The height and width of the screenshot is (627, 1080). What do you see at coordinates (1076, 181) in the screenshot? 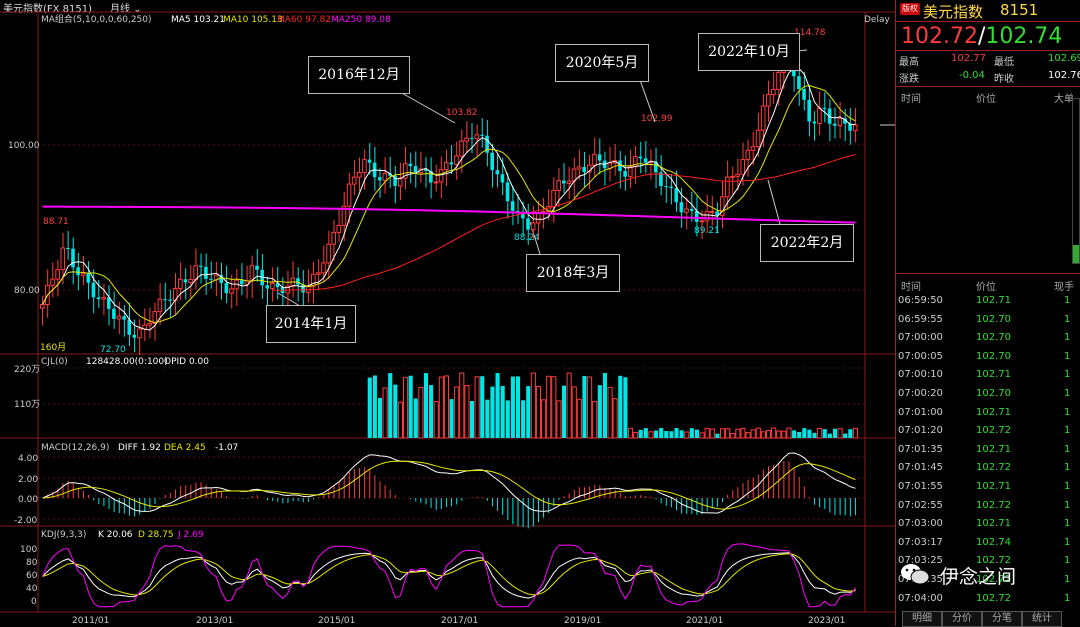
I see `mini-scrollbar` at bounding box center [1076, 181].